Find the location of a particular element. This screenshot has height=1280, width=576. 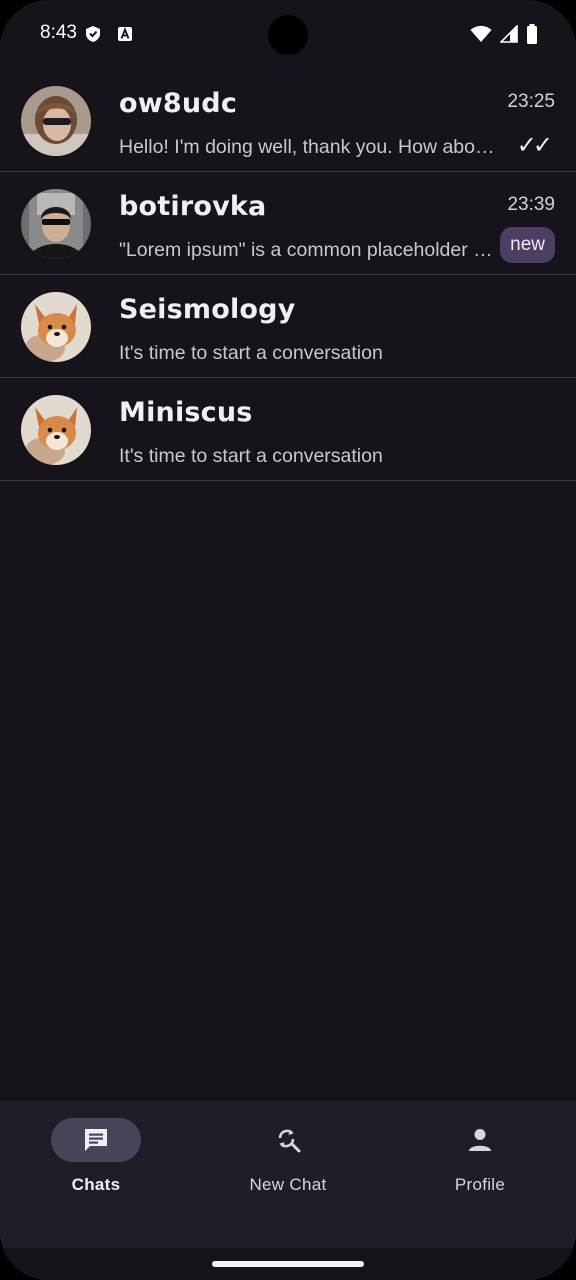

chat-name: Miniscus is located at coordinates (186, 412).